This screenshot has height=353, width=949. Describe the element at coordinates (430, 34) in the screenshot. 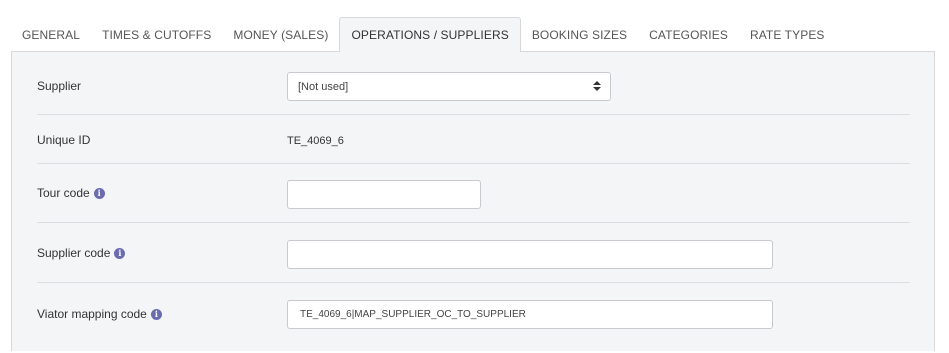

I see `tab-operations-suppliers: OPERATIONS / SUPPLIERS` at that location.